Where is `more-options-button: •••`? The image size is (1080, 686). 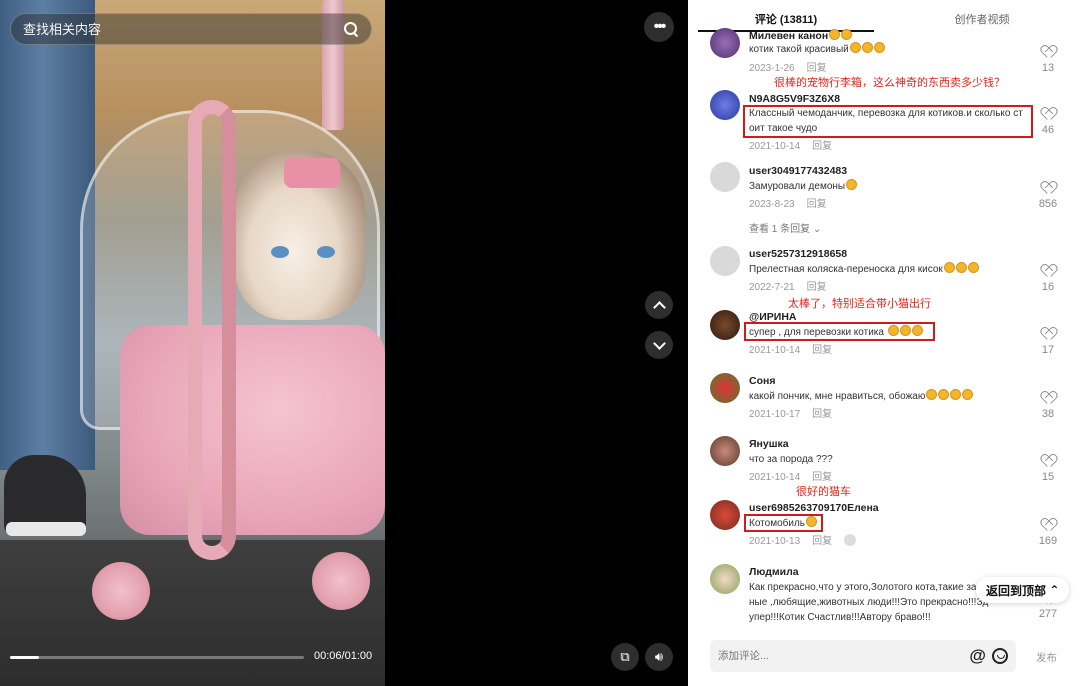 more-options-button: ••• is located at coordinates (659, 27).